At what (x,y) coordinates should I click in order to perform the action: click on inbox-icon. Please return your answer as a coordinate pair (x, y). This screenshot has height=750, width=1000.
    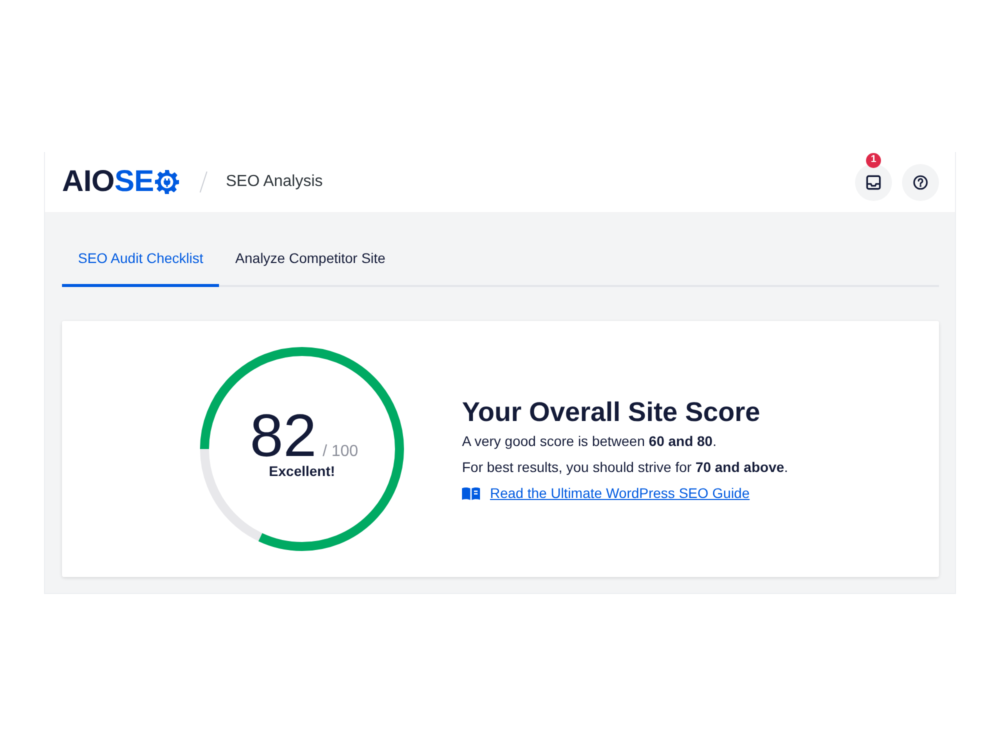
    Looking at the image, I should click on (873, 182).